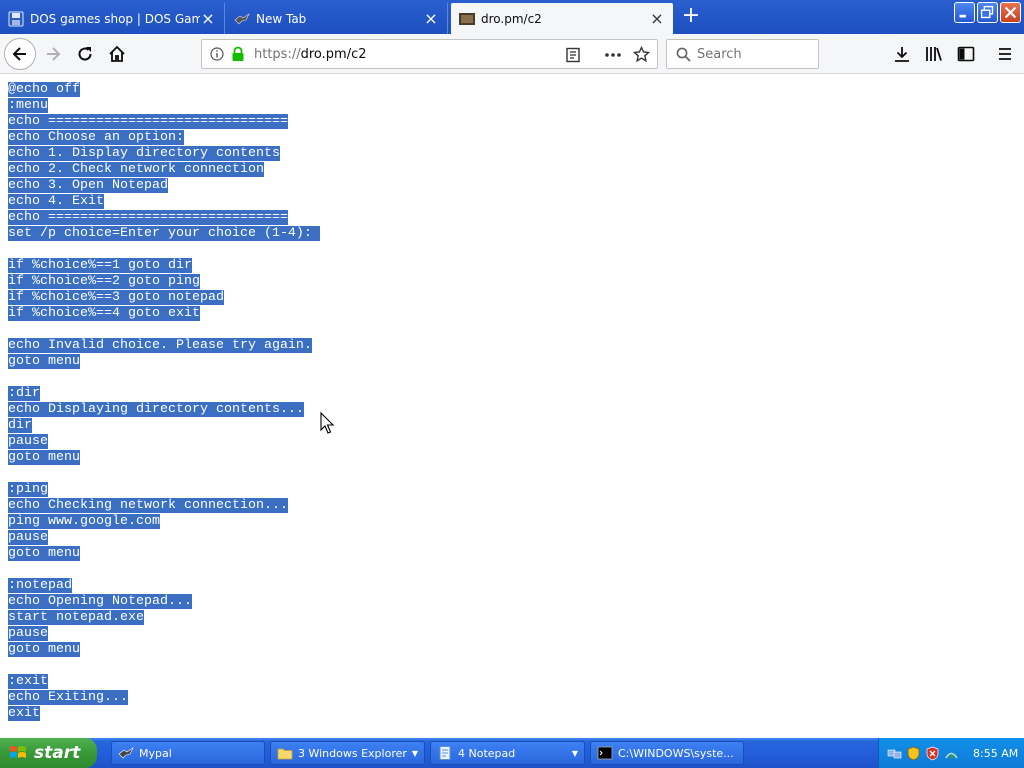 This screenshot has width=1024, height=768. What do you see at coordinates (164, 522) in the screenshot?
I see `script-line: ping www.google.com` at bounding box center [164, 522].